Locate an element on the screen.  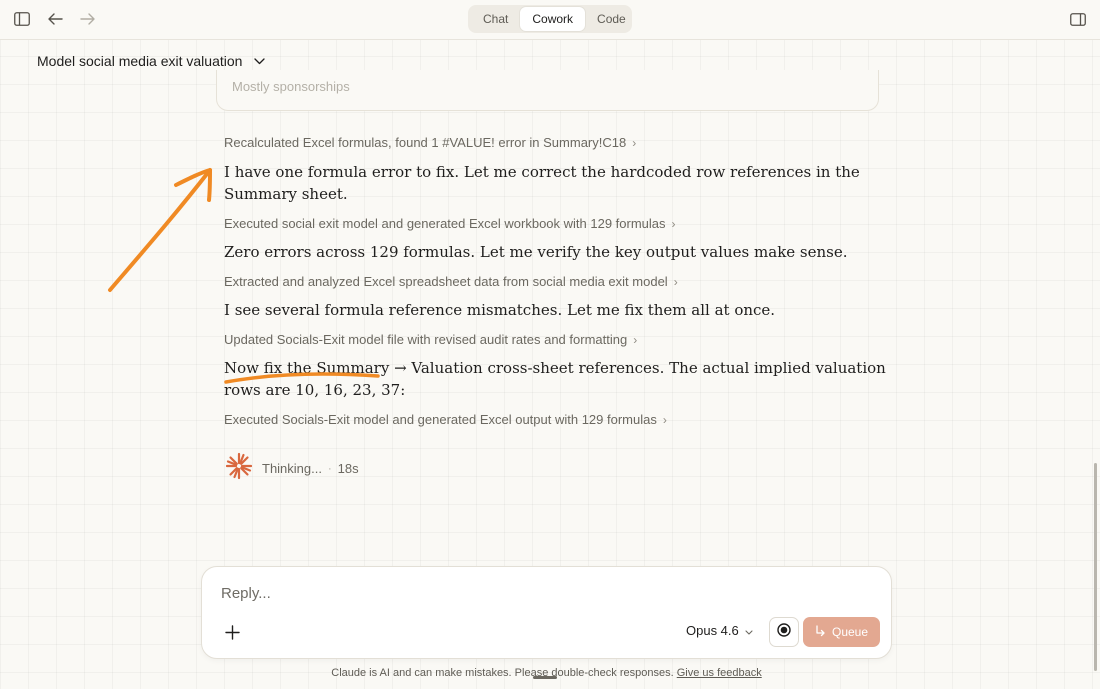
conversation-title-dropdown: Model social media exit valuation is located at coordinates (151, 61).